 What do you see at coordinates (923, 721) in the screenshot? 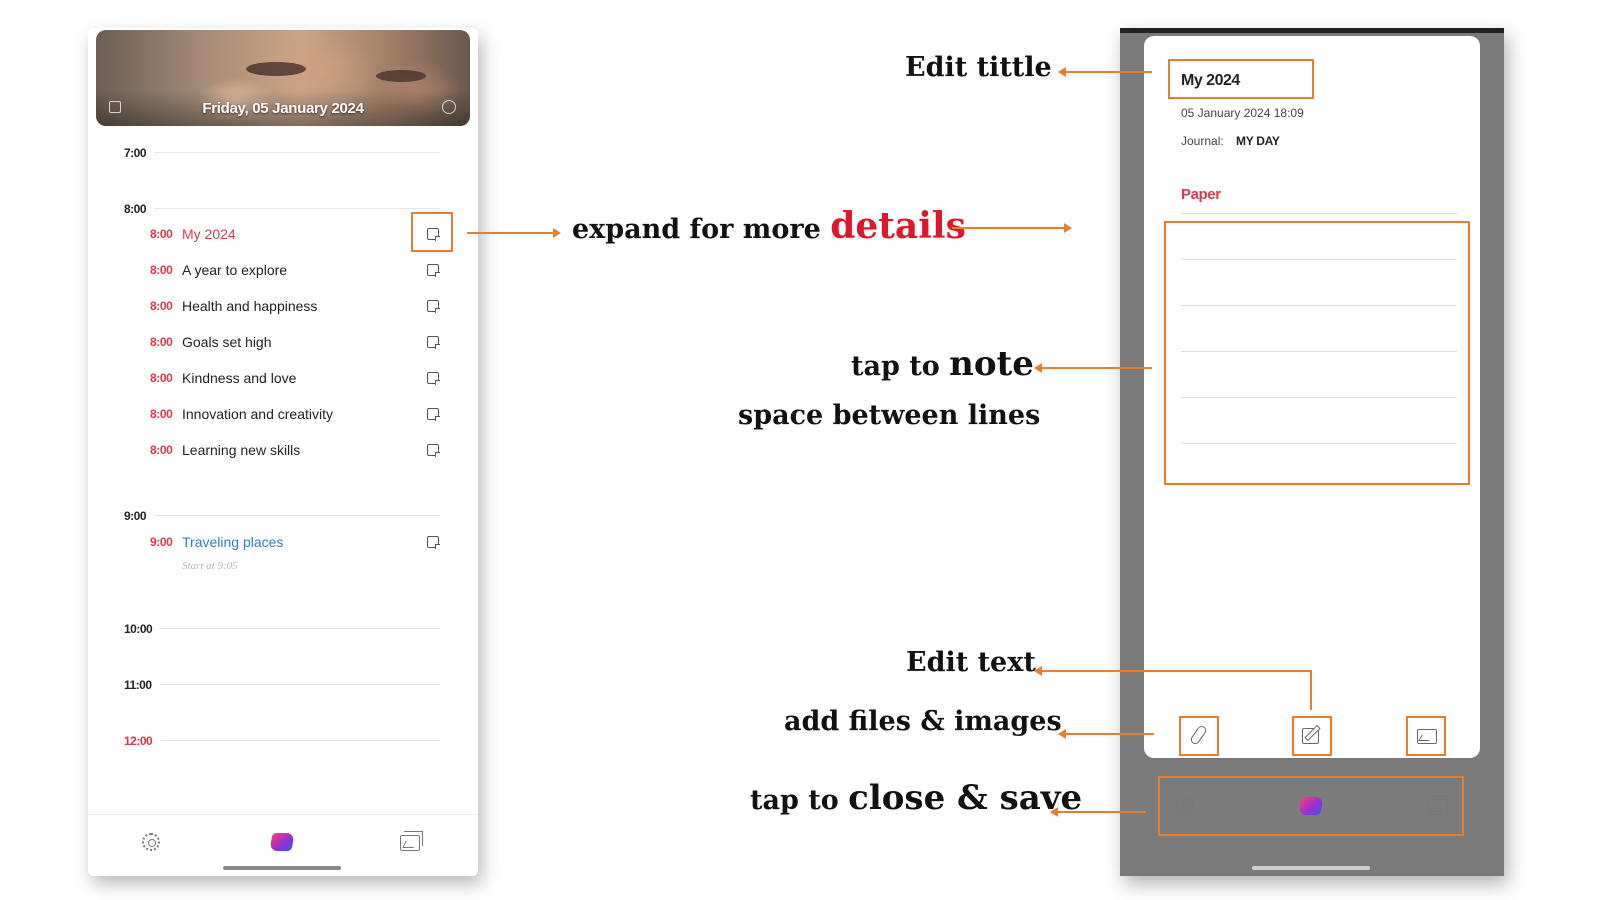
I see `annotation-add-files: add files & images` at bounding box center [923, 721].